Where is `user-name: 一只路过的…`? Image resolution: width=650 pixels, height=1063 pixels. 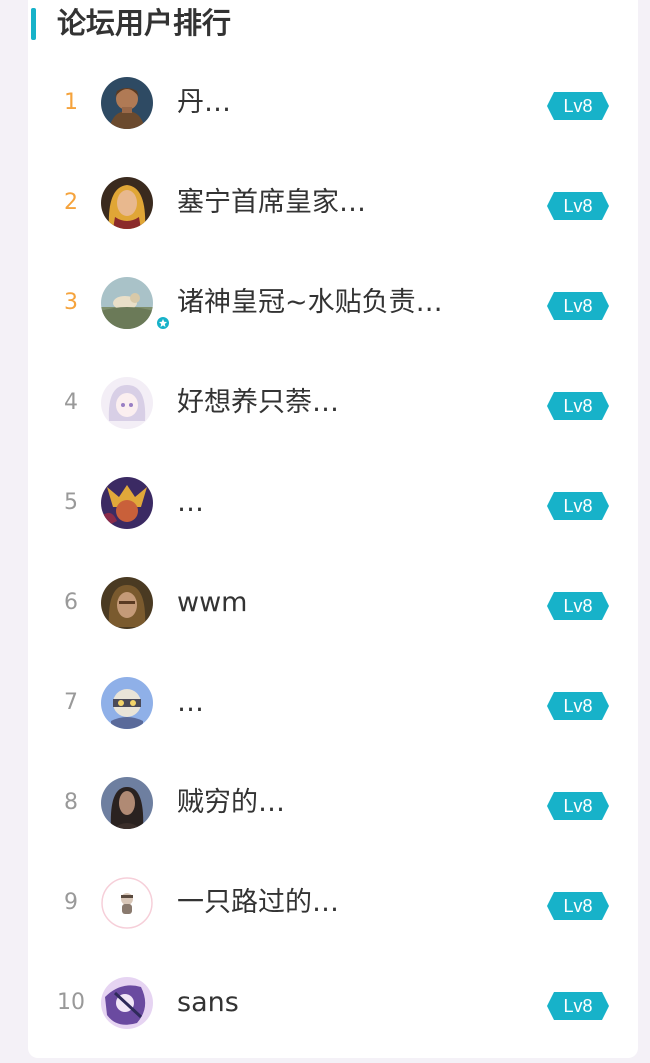 user-name: 一只路过的… is located at coordinates (258, 903).